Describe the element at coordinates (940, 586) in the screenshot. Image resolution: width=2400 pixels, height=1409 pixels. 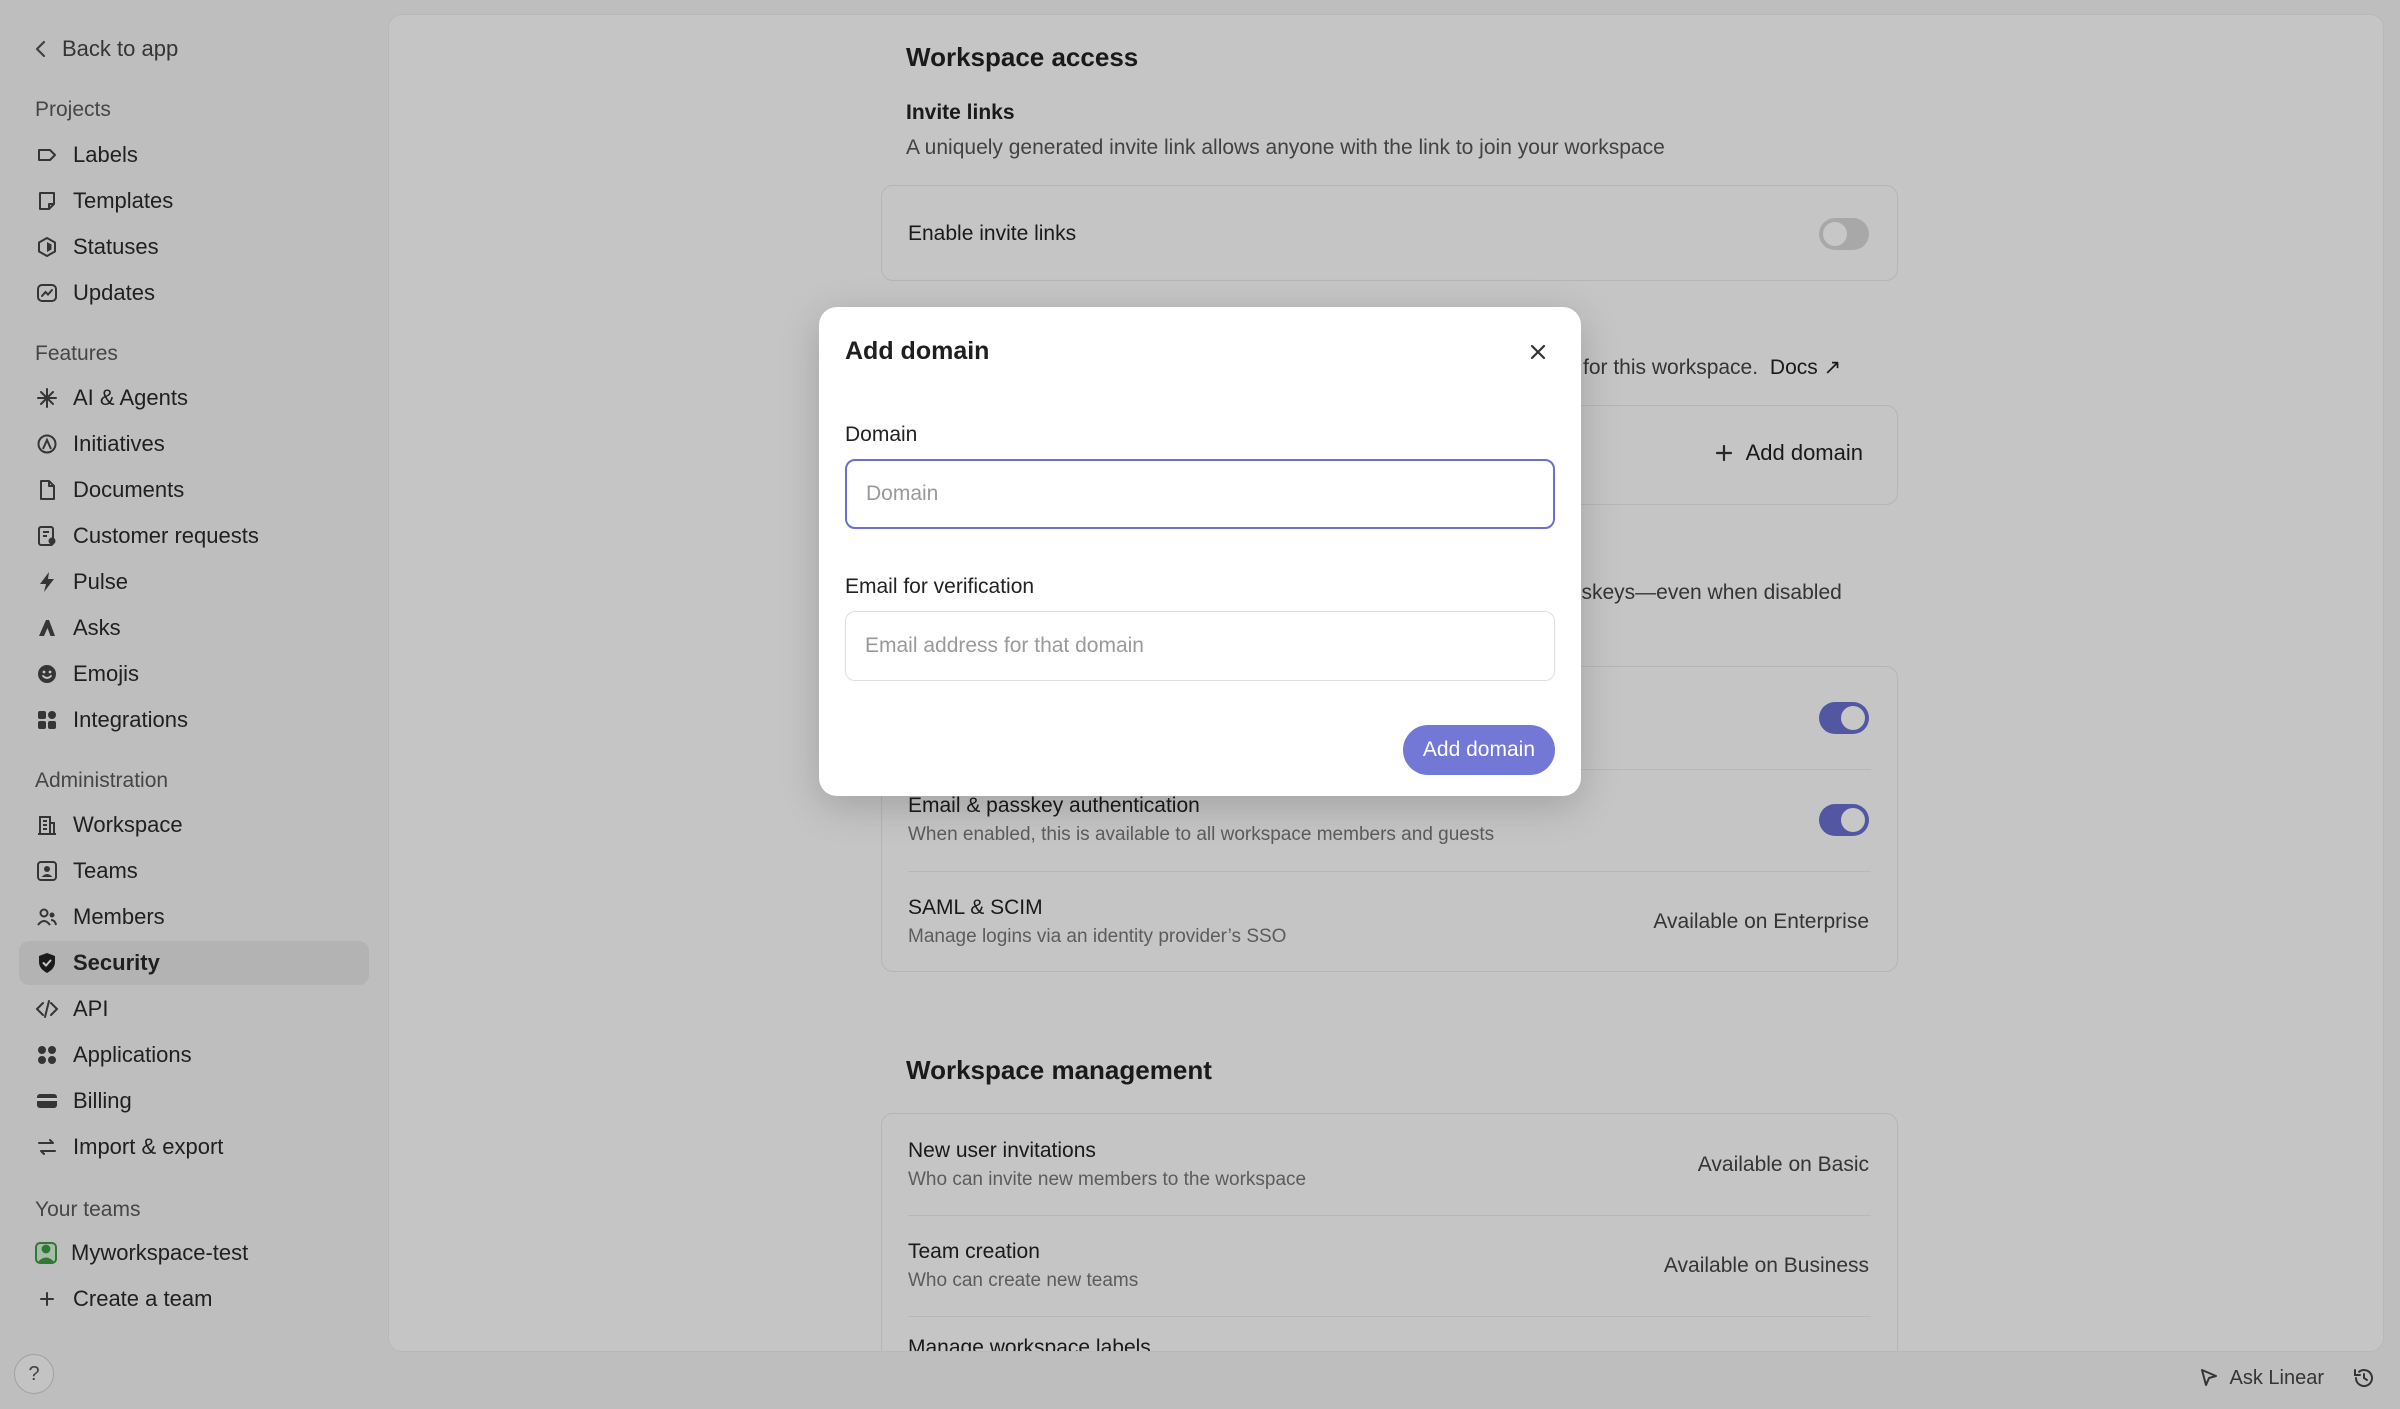
I see `email-verification-label: Email for verification` at that location.